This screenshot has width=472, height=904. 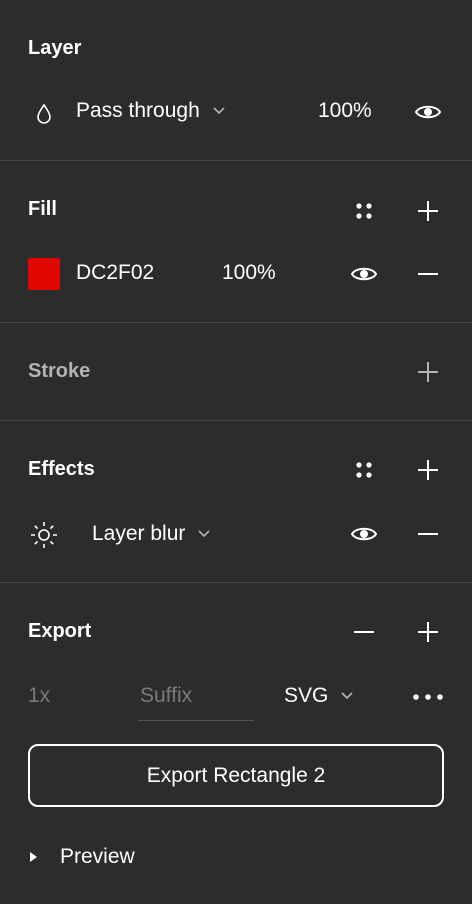 I want to click on export-scale-input: 1x, so click(x=39, y=696).